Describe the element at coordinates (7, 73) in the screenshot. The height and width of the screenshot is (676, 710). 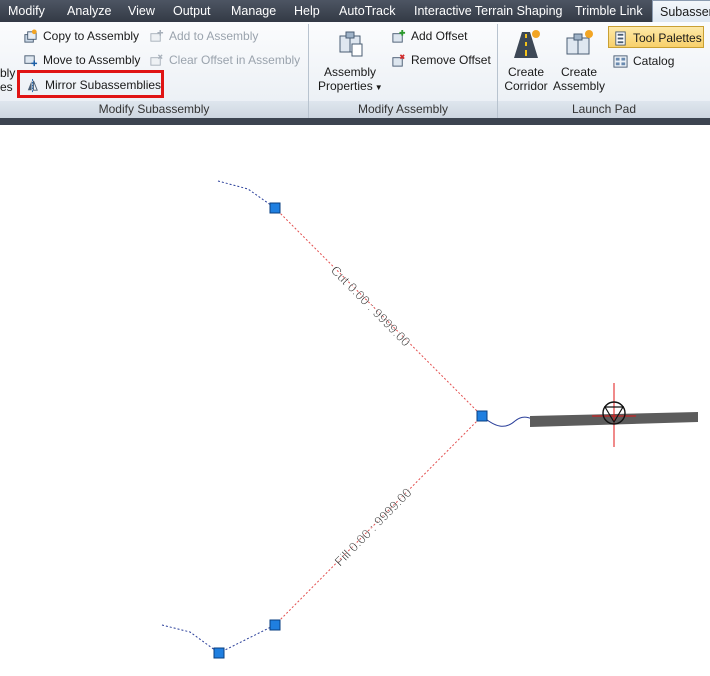
I see `assembly-button-cut-label: bly` at that location.